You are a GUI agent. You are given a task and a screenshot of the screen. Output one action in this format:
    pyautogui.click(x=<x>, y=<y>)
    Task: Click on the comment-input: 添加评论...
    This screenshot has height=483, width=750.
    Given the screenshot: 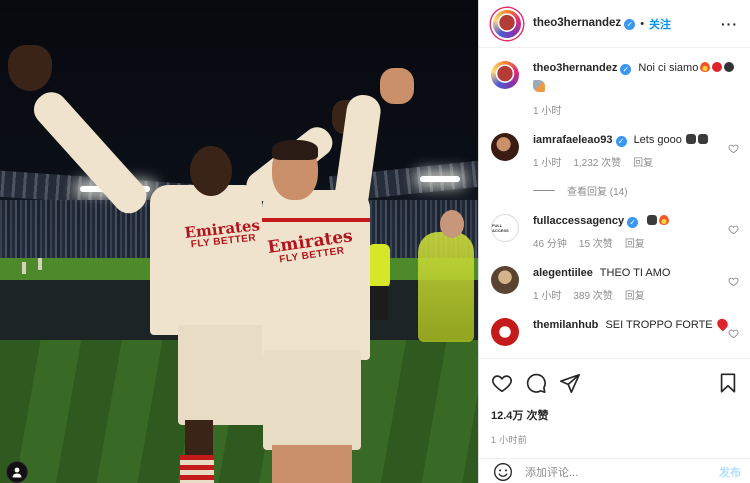 What is the action you would take?
    pyautogui.click(x=622, y=472)
    